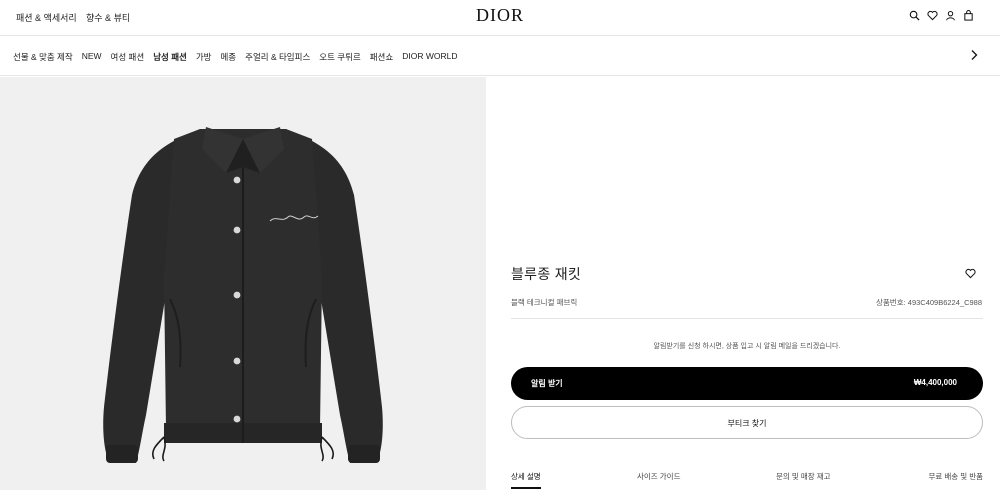  What do you see at coordinates (968, 15) in the screenshot?
I see `bag-icon` at bounding box center [968, 15].